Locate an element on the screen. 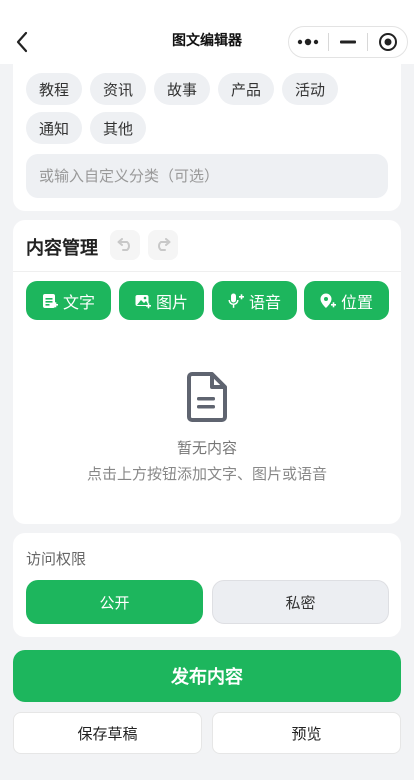 The width and height of the screenshot is (414, 780). add-text-label: 文字 is located at coordinates (78, 302).